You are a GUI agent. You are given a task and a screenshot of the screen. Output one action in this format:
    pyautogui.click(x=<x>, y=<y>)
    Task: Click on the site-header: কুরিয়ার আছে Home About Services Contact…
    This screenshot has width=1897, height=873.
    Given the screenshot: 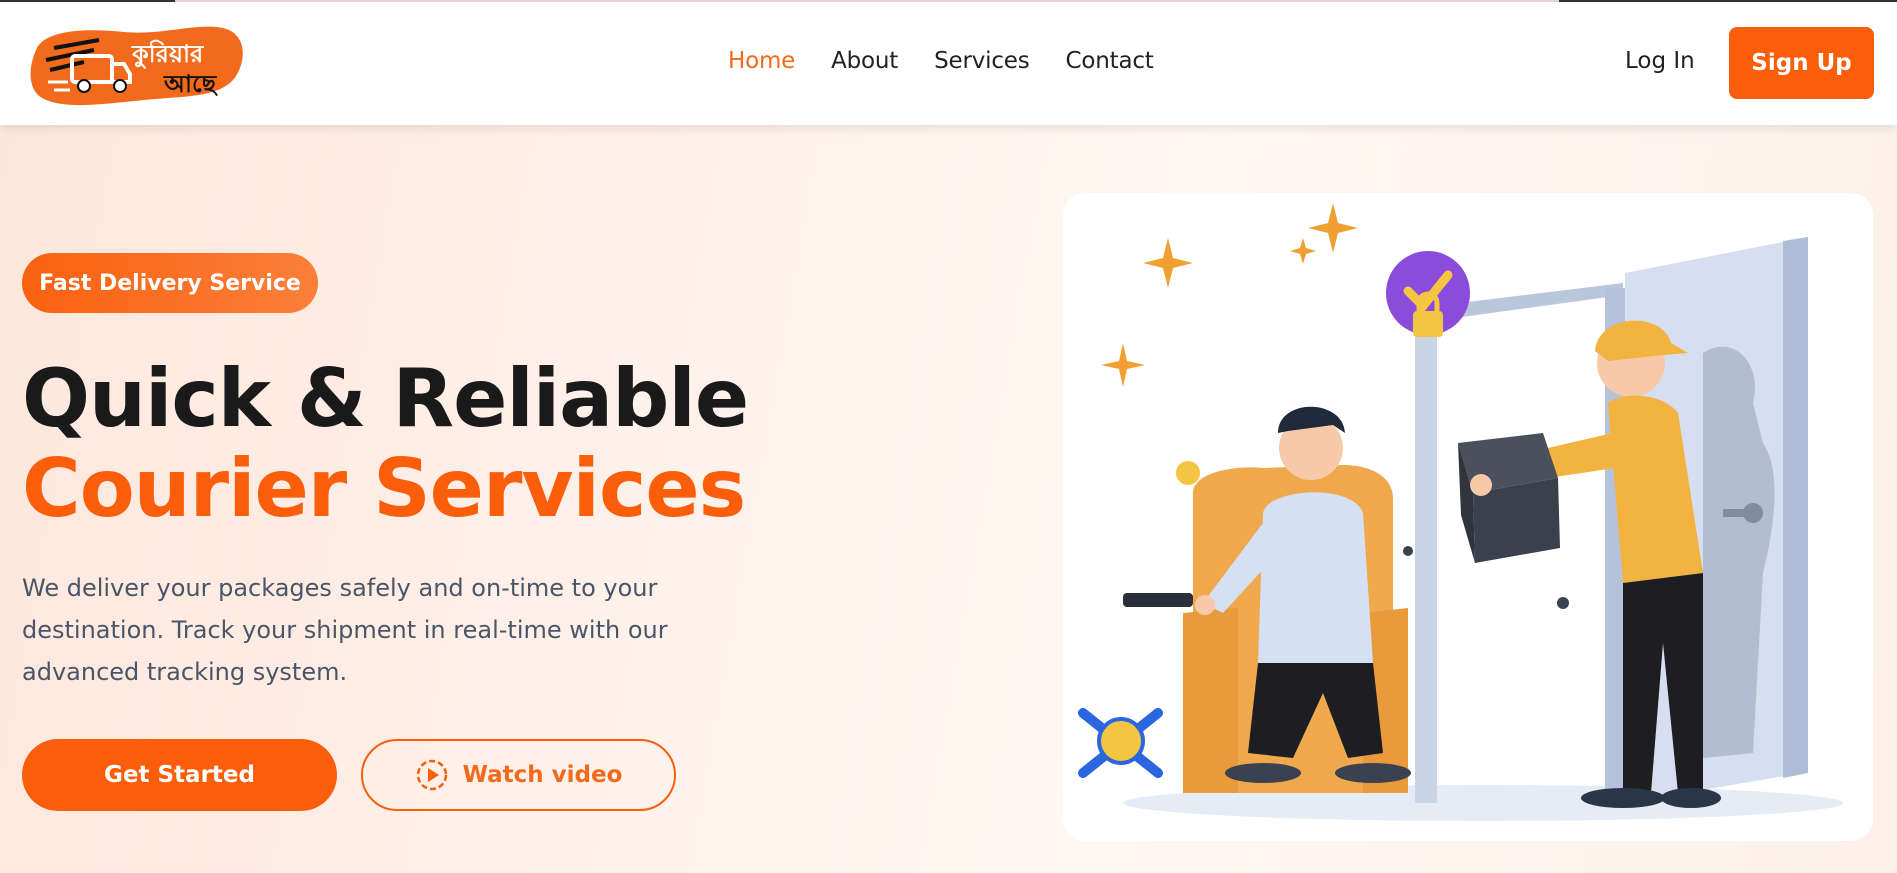 What is the action you would take?
    pyautogui.click(x=948, y=63)
    